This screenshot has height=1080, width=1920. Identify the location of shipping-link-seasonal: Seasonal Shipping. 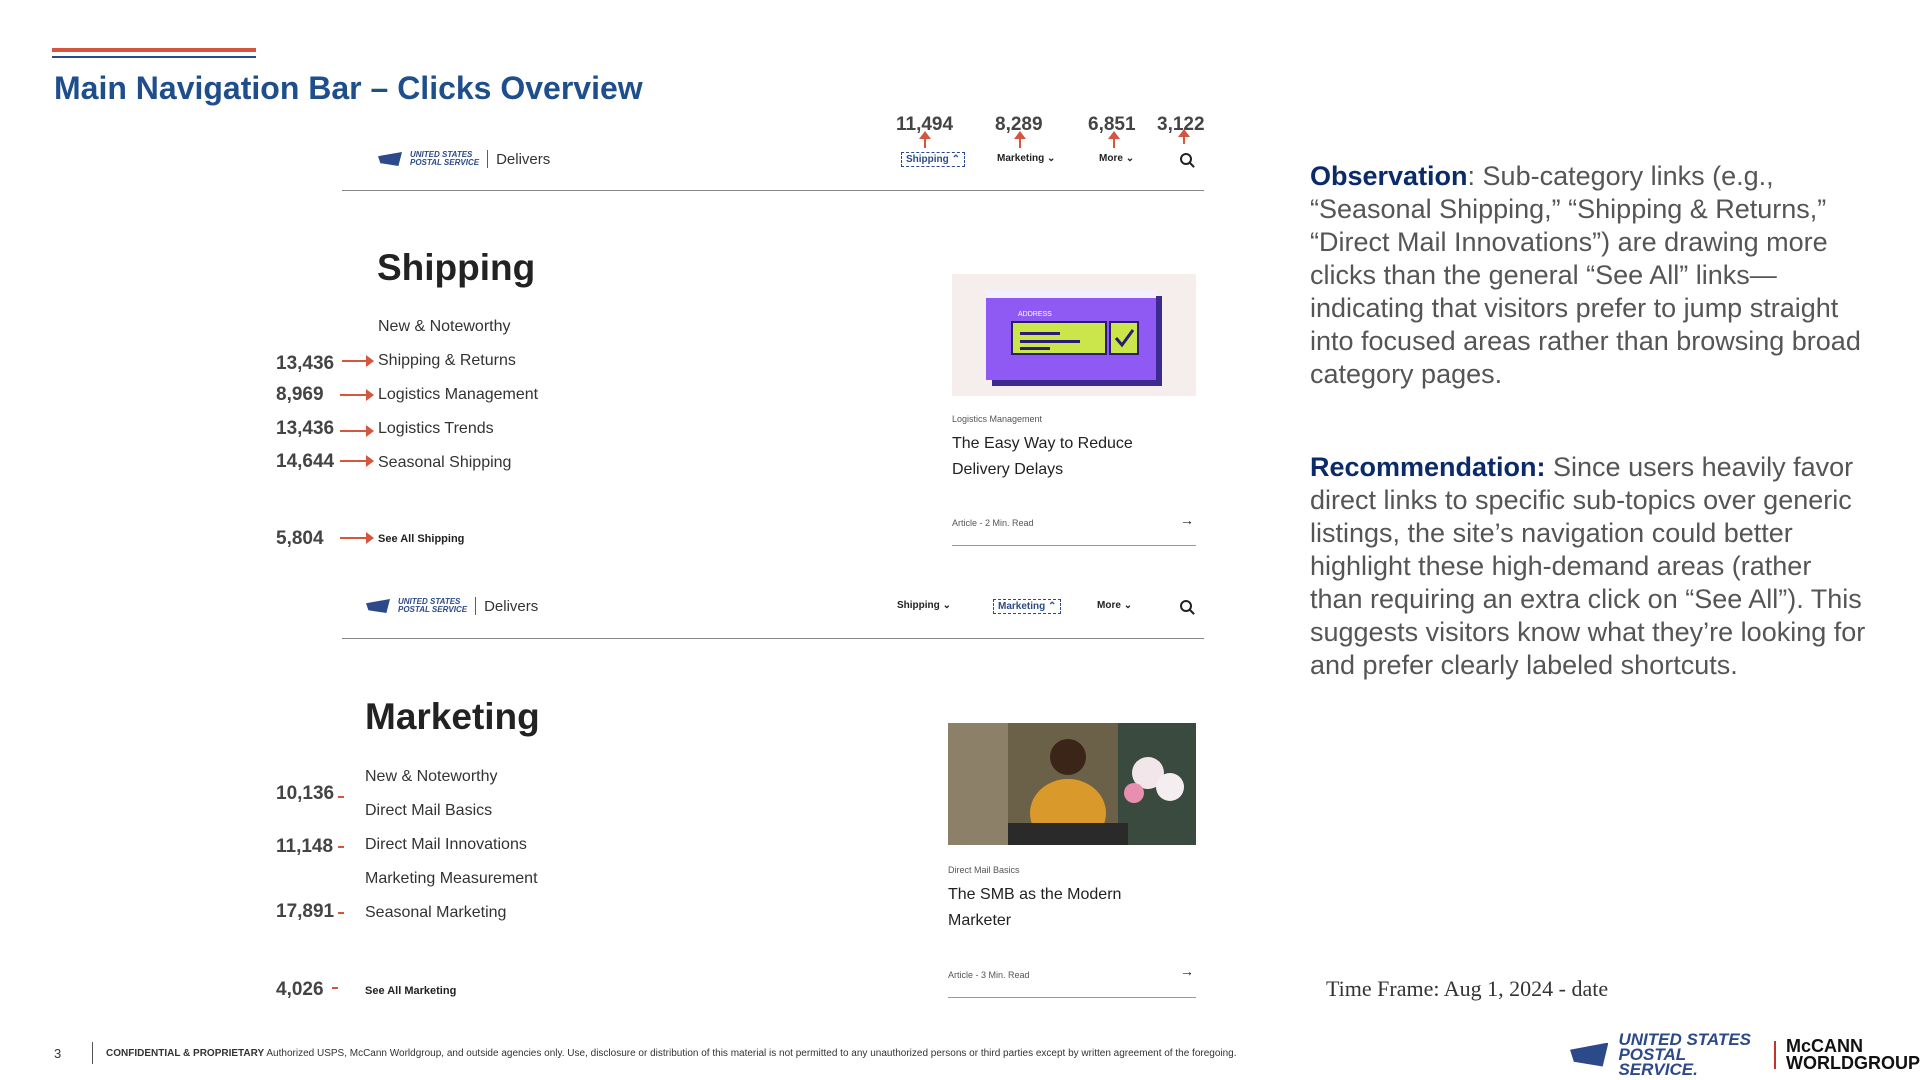
(444, 463).